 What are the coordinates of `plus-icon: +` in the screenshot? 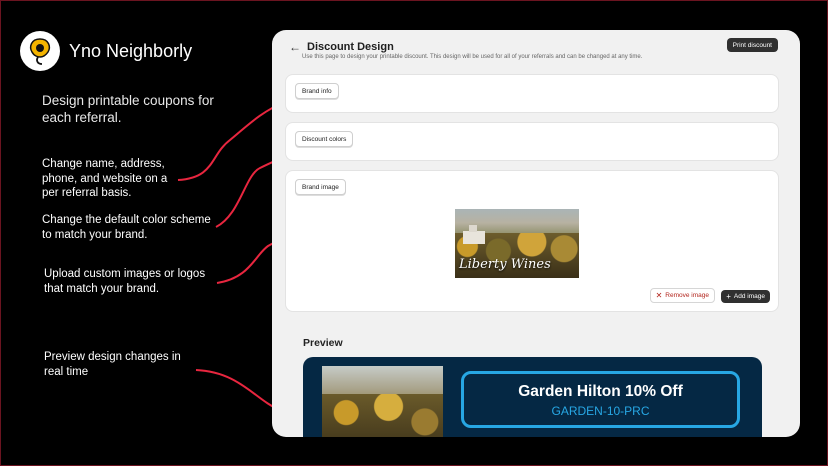 It's located at (728, 296).